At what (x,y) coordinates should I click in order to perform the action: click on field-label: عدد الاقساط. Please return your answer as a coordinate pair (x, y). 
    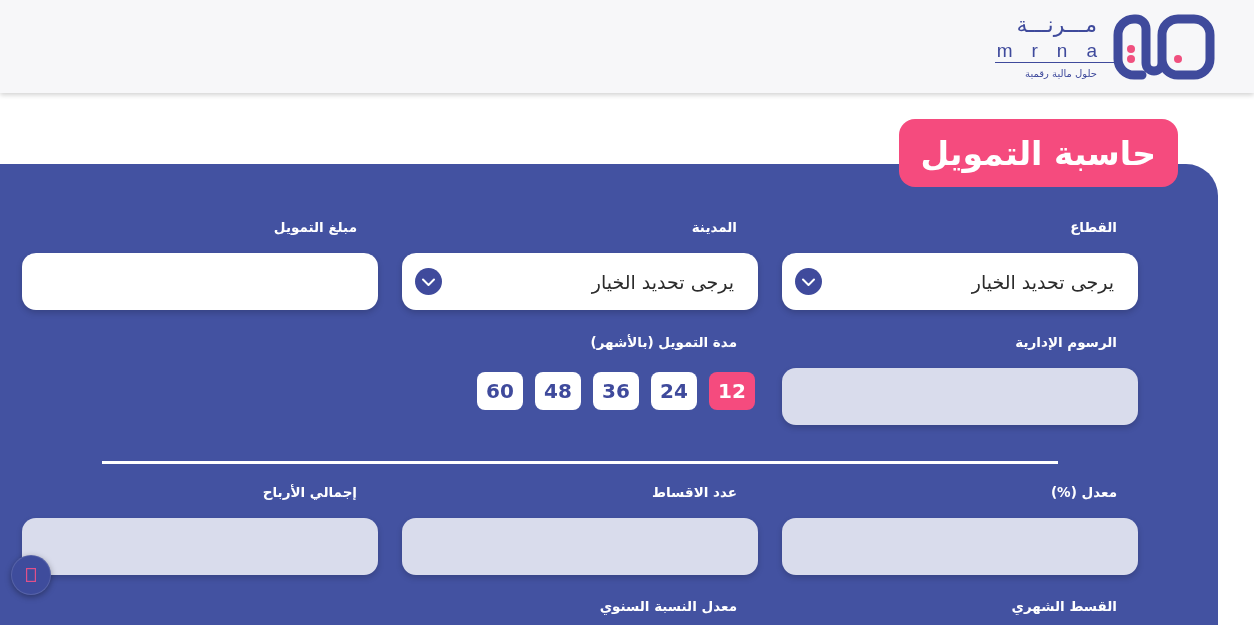
    Looking at the image, I should click on (694, 492).